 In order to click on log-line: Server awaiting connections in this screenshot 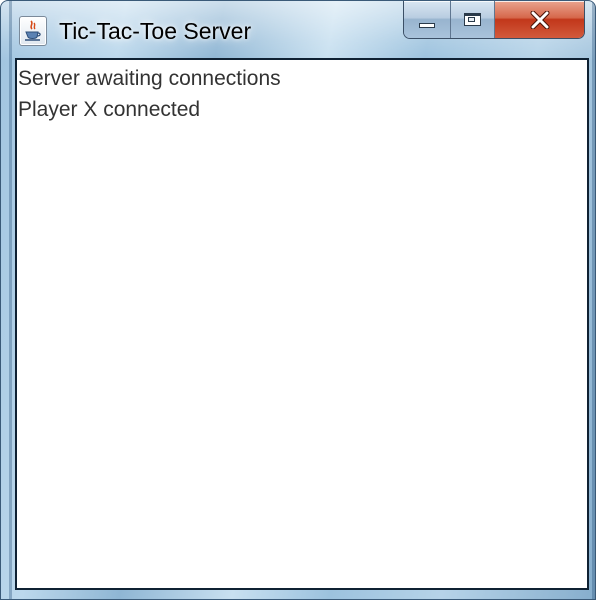, I will do `click(149, 78)`.